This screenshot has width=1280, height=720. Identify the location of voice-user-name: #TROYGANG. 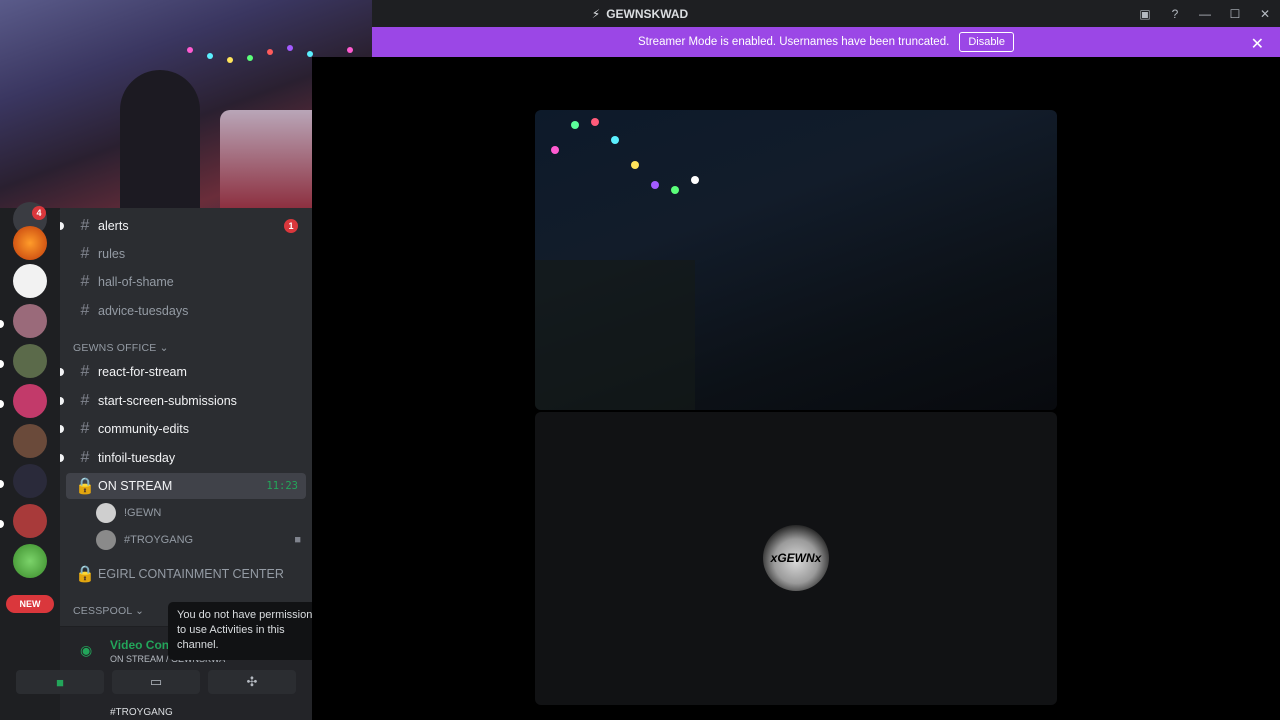
(159, 540).